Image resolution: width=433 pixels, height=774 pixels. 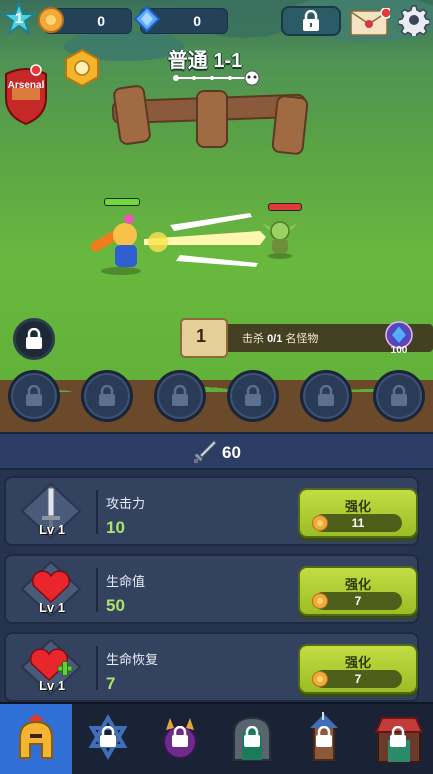 What do you see at coordinates (51, 685) in the screenshot?
I see `regen-level: Lv 1` at bounding box center [51, 685].